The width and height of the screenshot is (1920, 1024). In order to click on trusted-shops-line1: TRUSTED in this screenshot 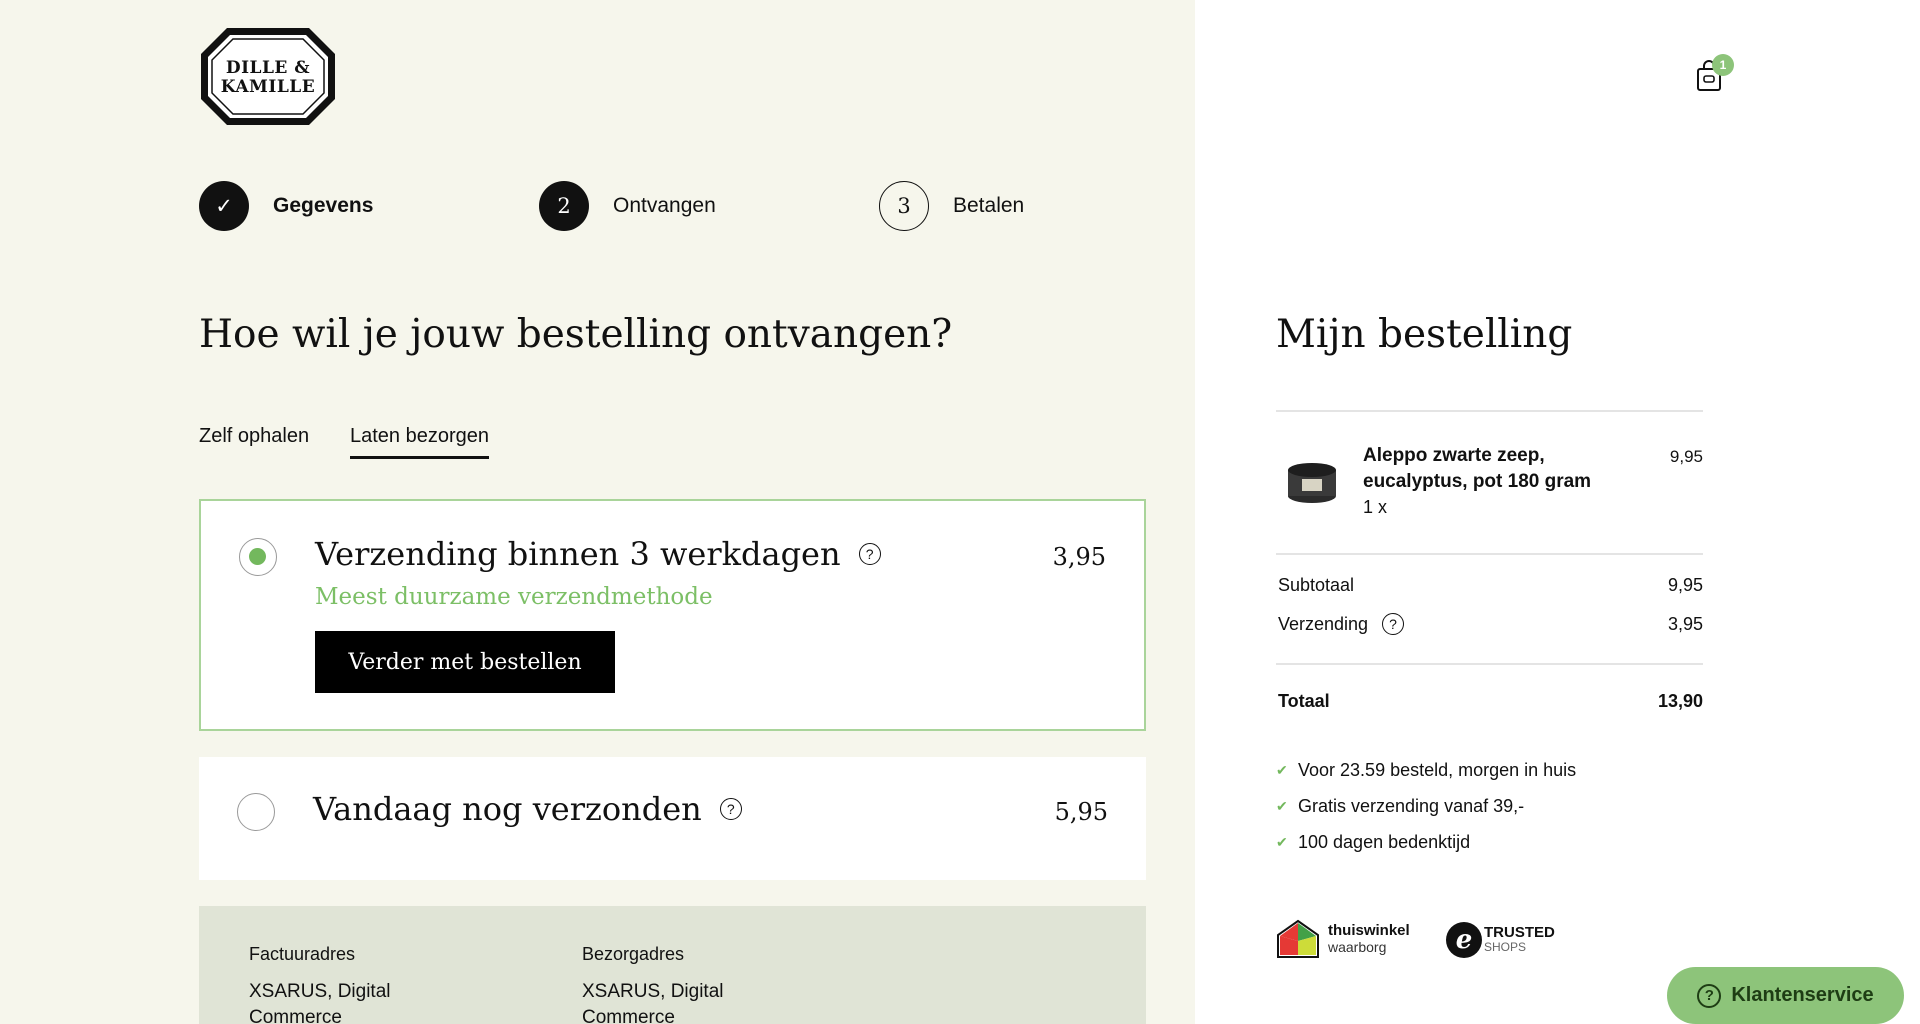, I will do `click(1519, 932)`.